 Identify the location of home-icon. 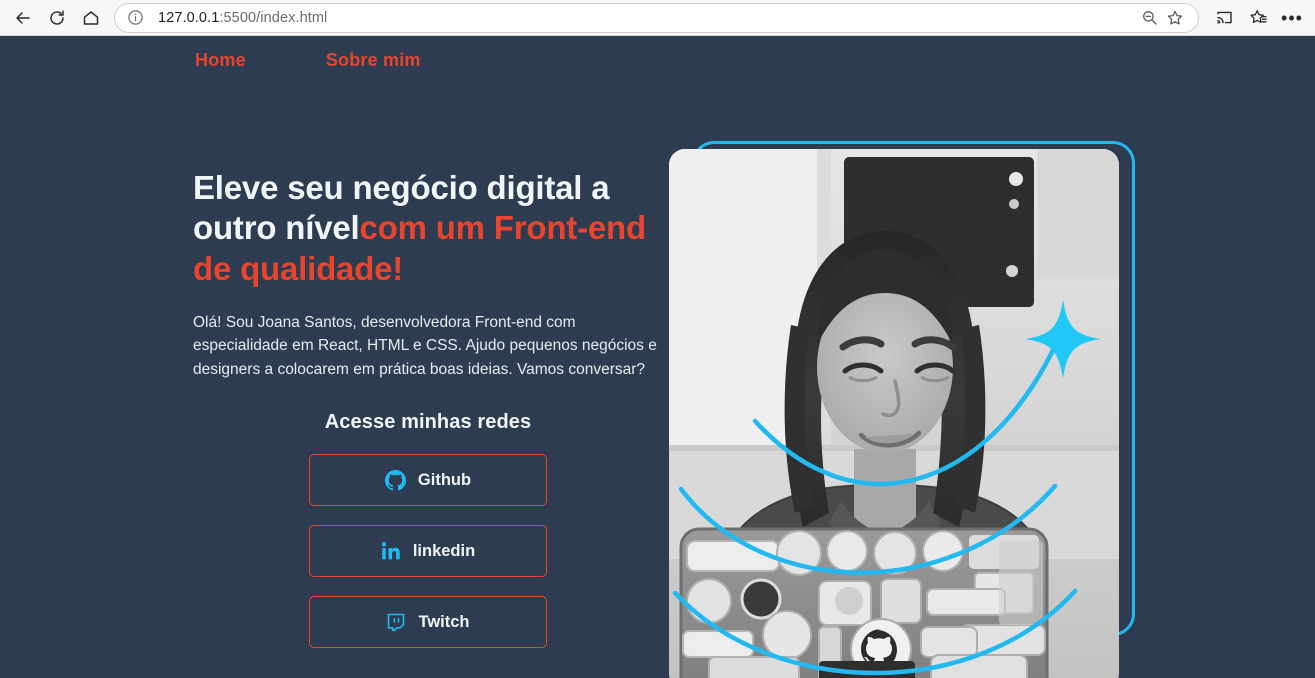
(91, 18).